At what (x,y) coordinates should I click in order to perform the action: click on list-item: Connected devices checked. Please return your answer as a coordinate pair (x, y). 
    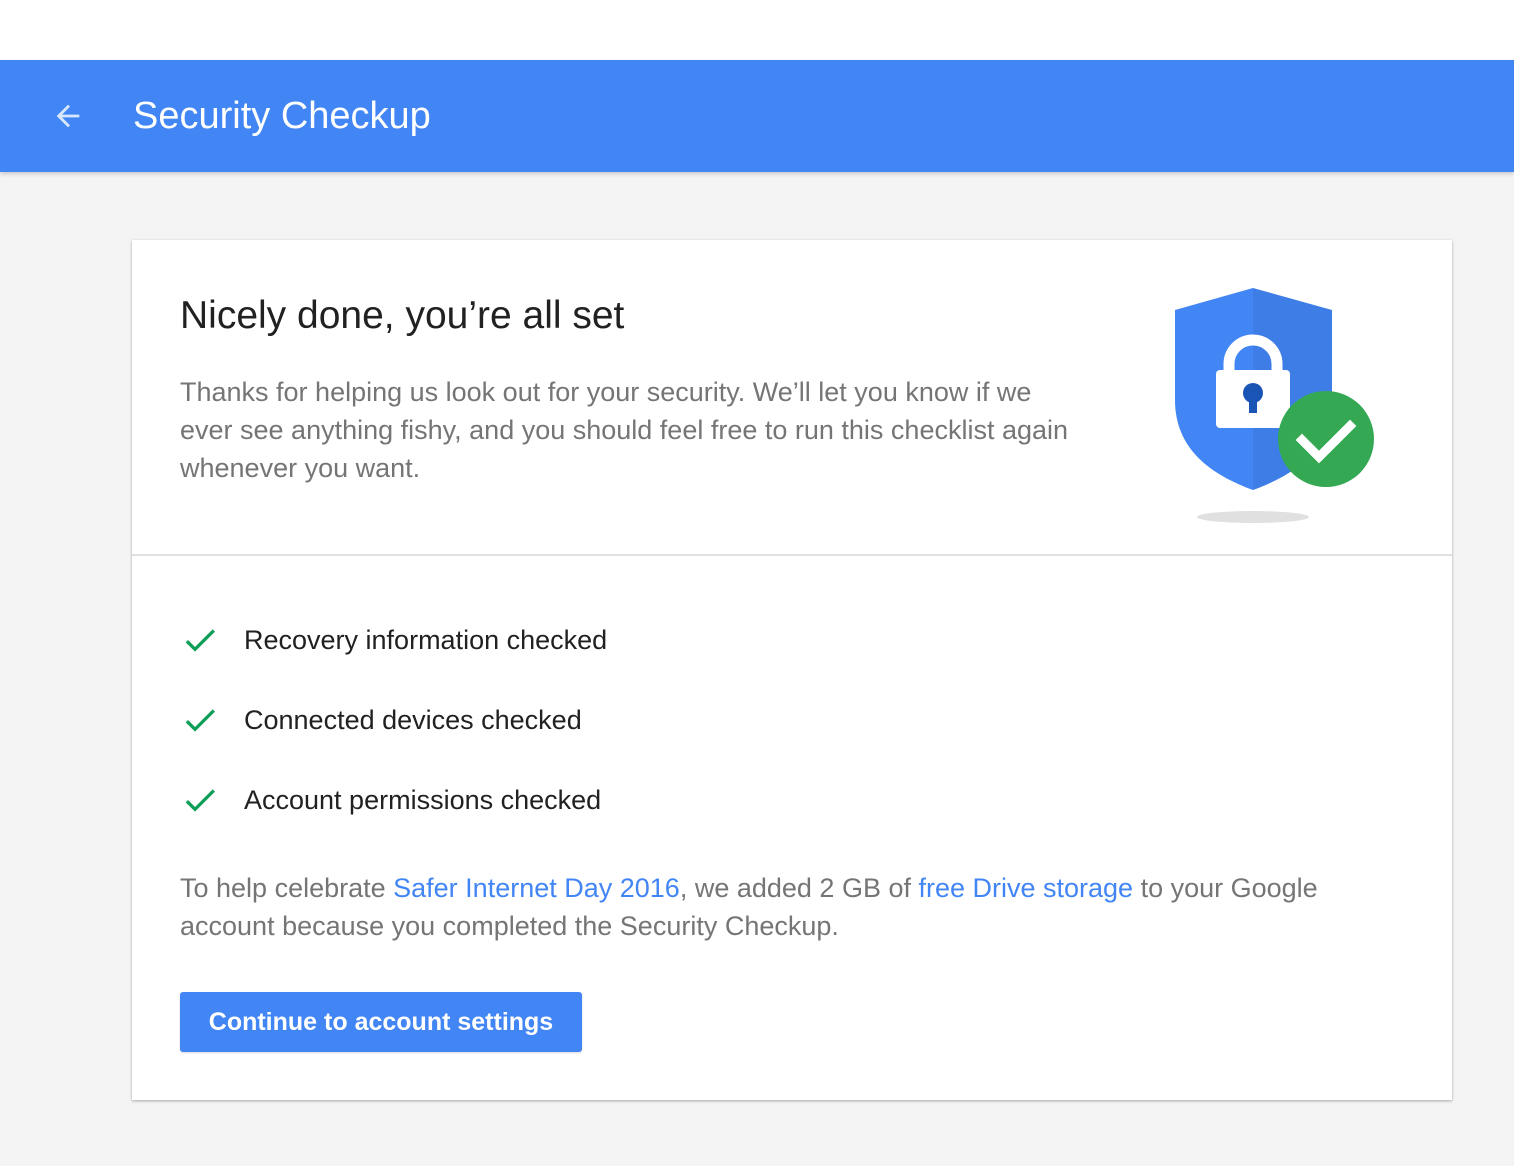
    Looking at the image, I should click on (393, 730).